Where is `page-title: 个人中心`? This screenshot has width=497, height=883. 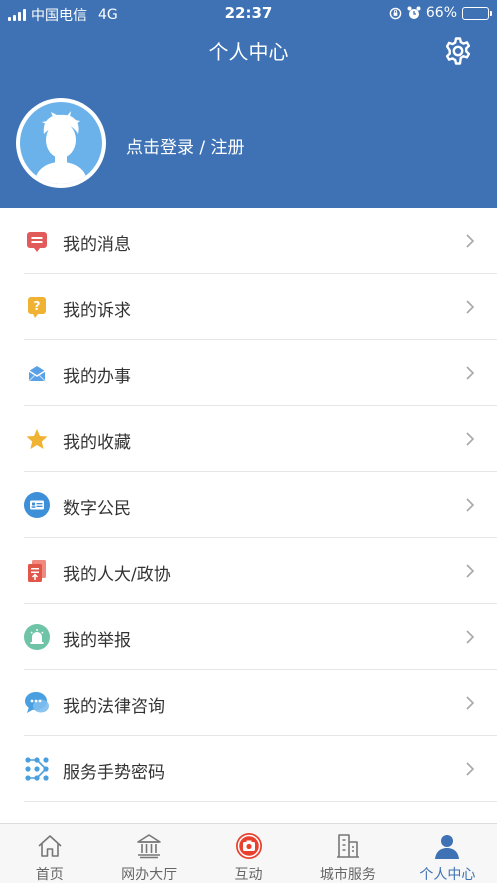
page-title: 个人中心 is located at coordinates (248, 52).